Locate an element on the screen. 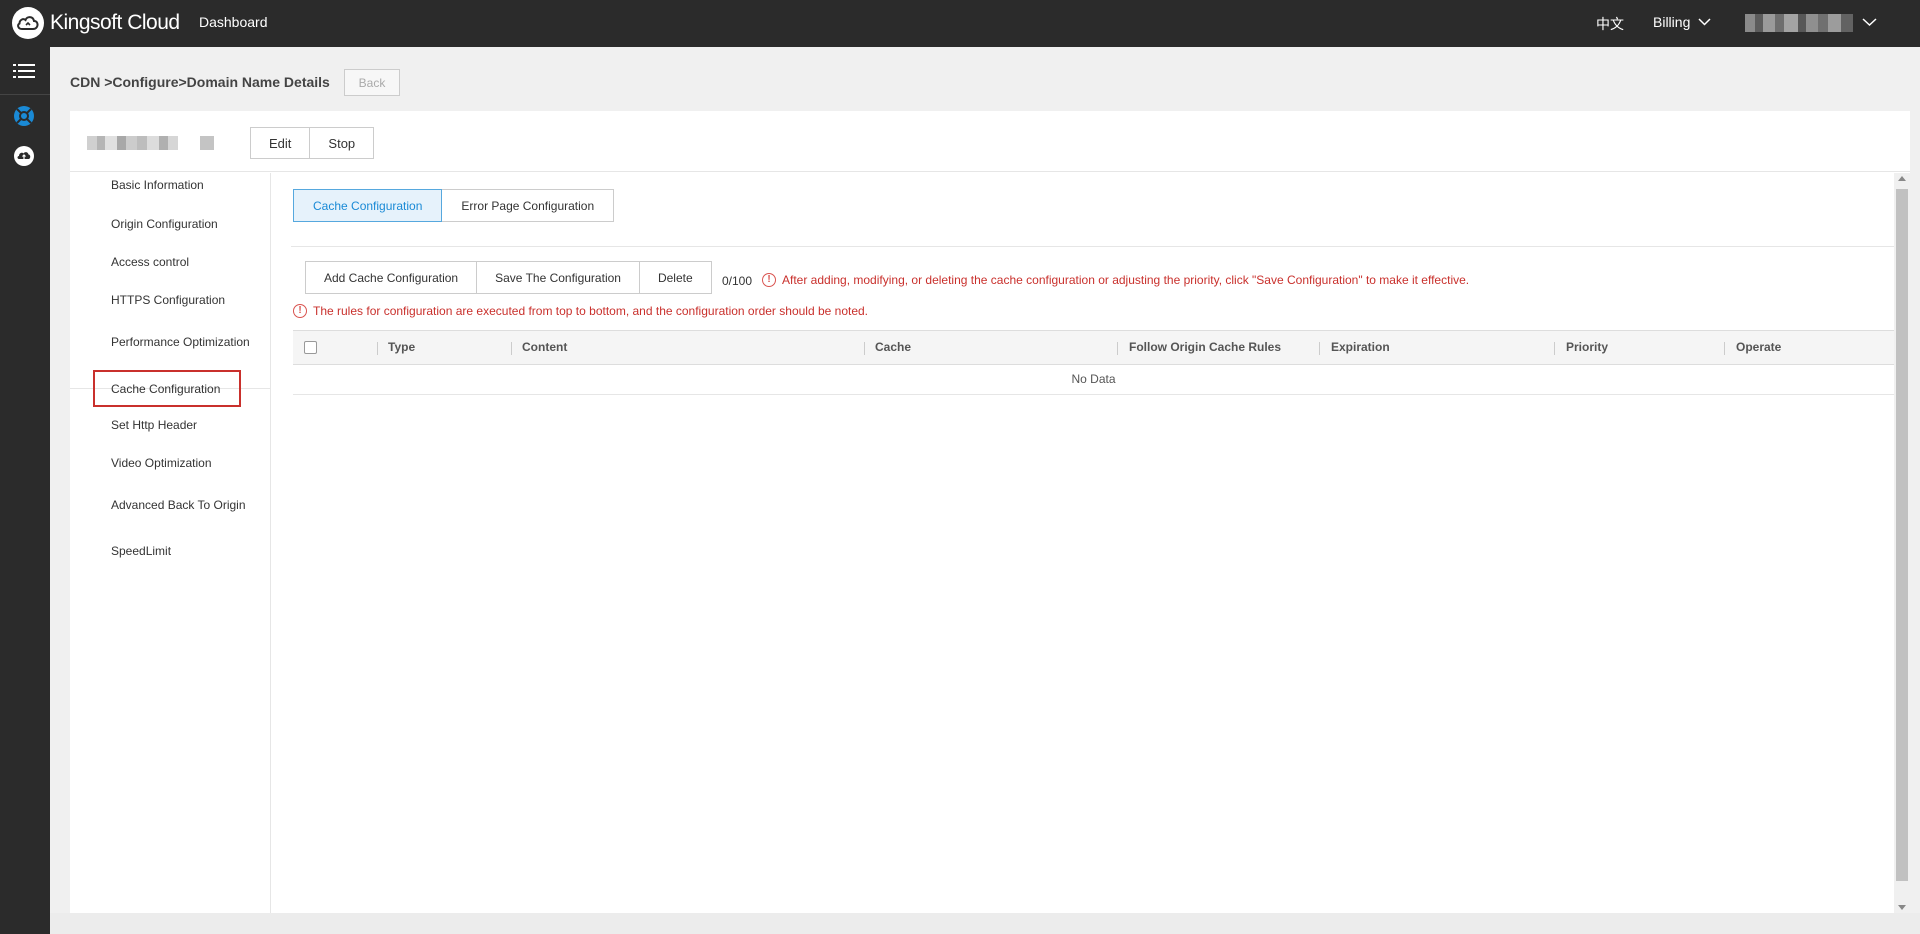 The width and height of the screenshot is (1920, 934). breadcrumb: CDN >Configure>Domain Name Details is located at coordinates (200, 82).